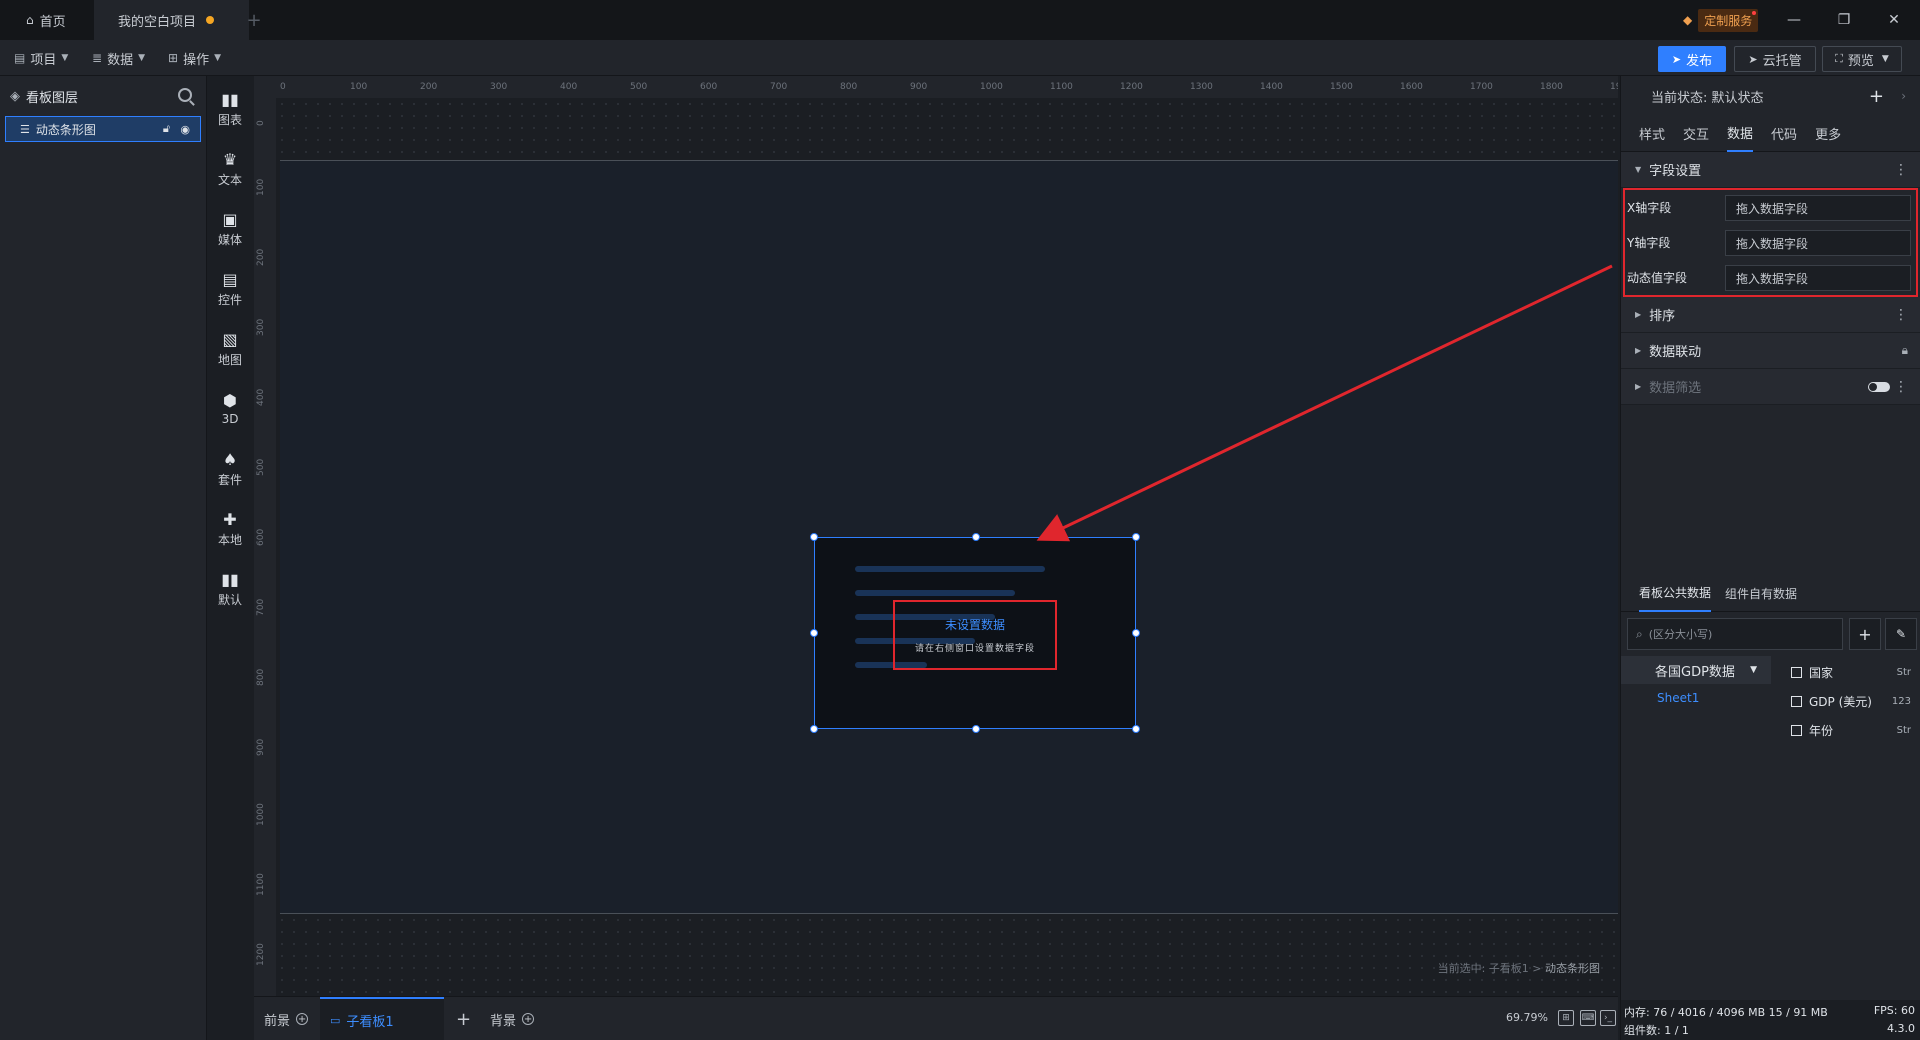 The width and height of the screenshot is (1920, 1040). What do you see at coordinates (1527, 1017) in the screenshot?
I see `zoom-level: 69.79%` at bounding box center [1527, 1017].